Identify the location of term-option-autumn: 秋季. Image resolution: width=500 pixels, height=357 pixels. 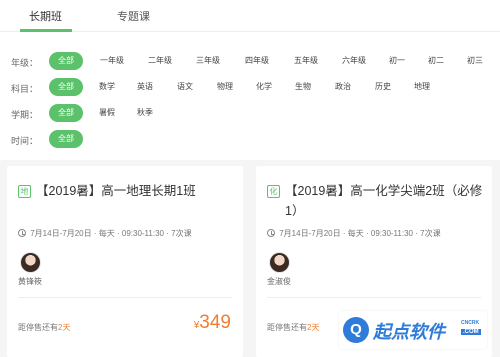
(145, 113).